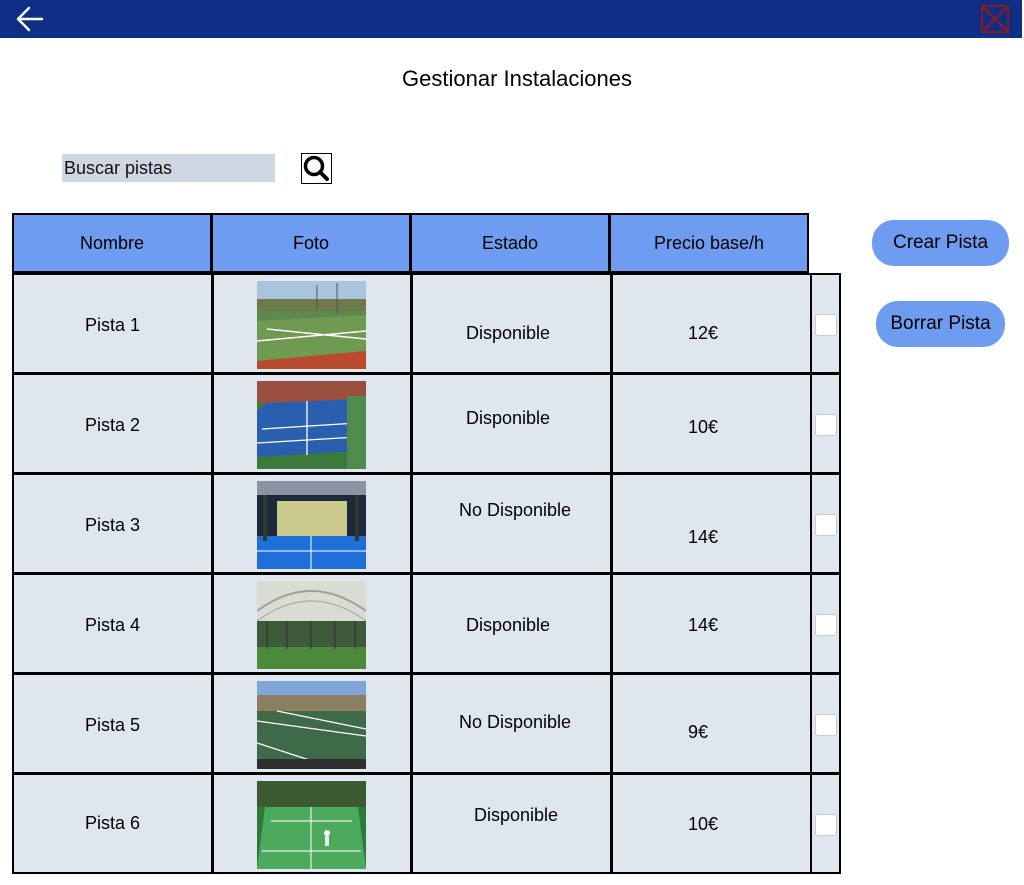 The width and height of the screenshot is (1024, 885). What do you see at coordinates (698, 732) in the screenshot?
I see `court-price: 9€` at bounding box center [698, 732].